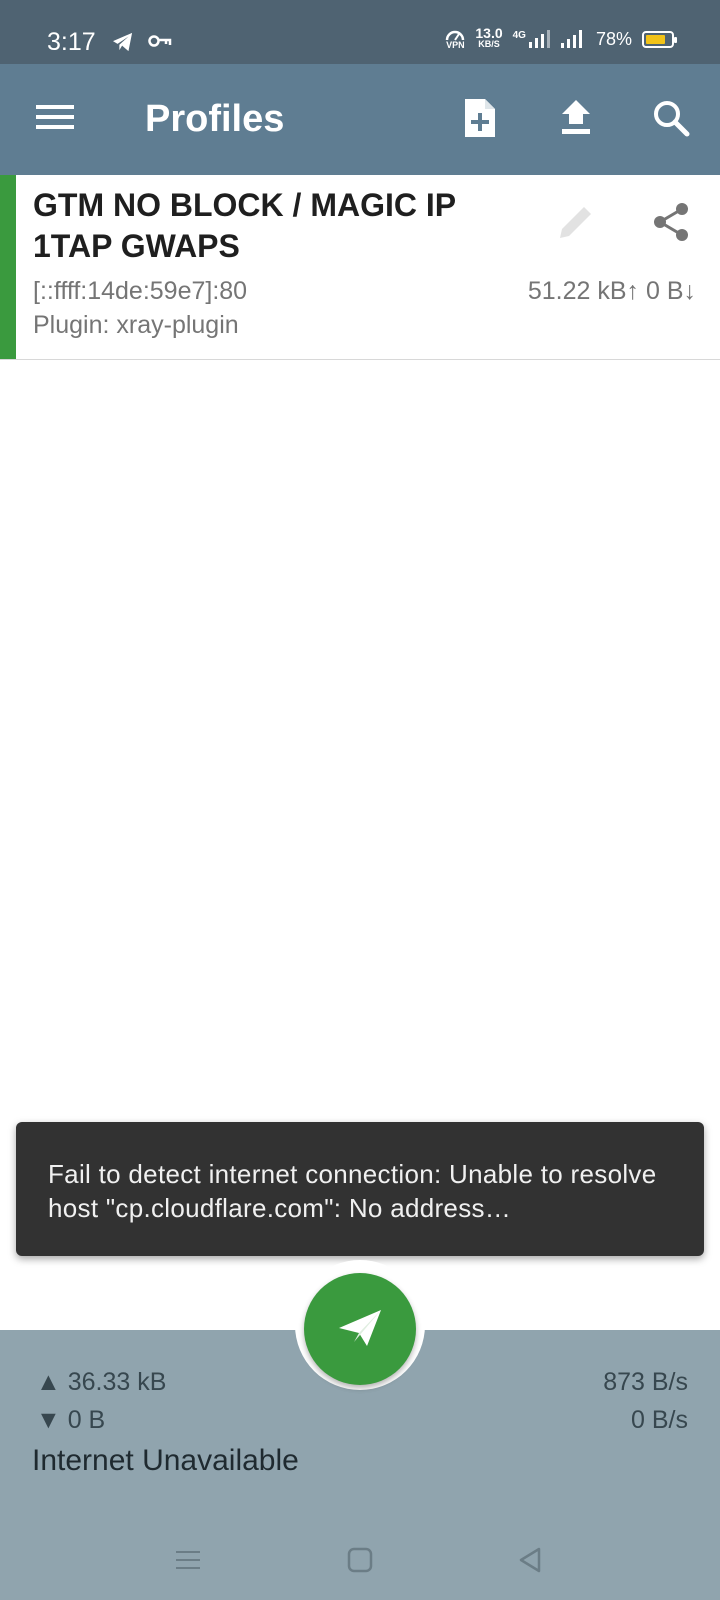 This screenshot has height=1600, width=720. Describe the element at coordinates (142, 42) in the screenshot. I see `status-notification-icons` at that location.